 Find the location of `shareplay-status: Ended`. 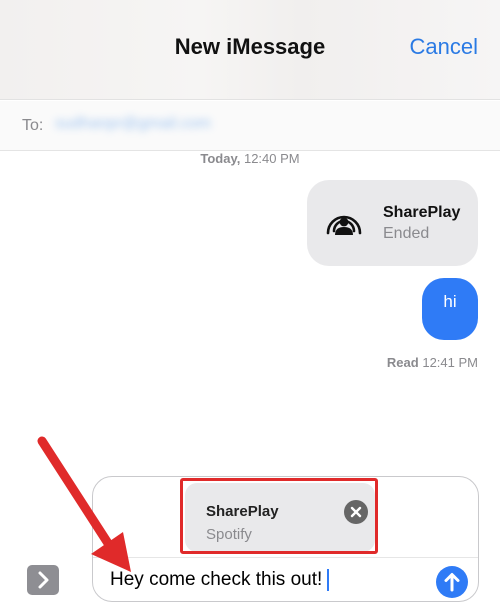

shareplay-status: Ended is located at coordinates (406, 233).